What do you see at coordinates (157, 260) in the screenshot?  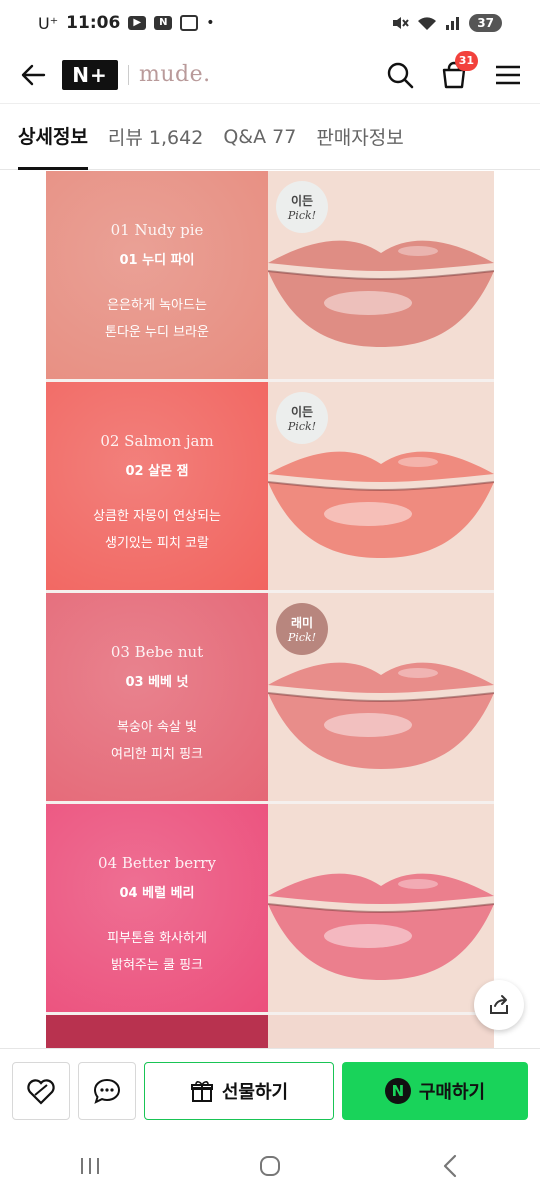 I see `shade-korean-name: 01 누디 파이` at bounding box center [157, 260].